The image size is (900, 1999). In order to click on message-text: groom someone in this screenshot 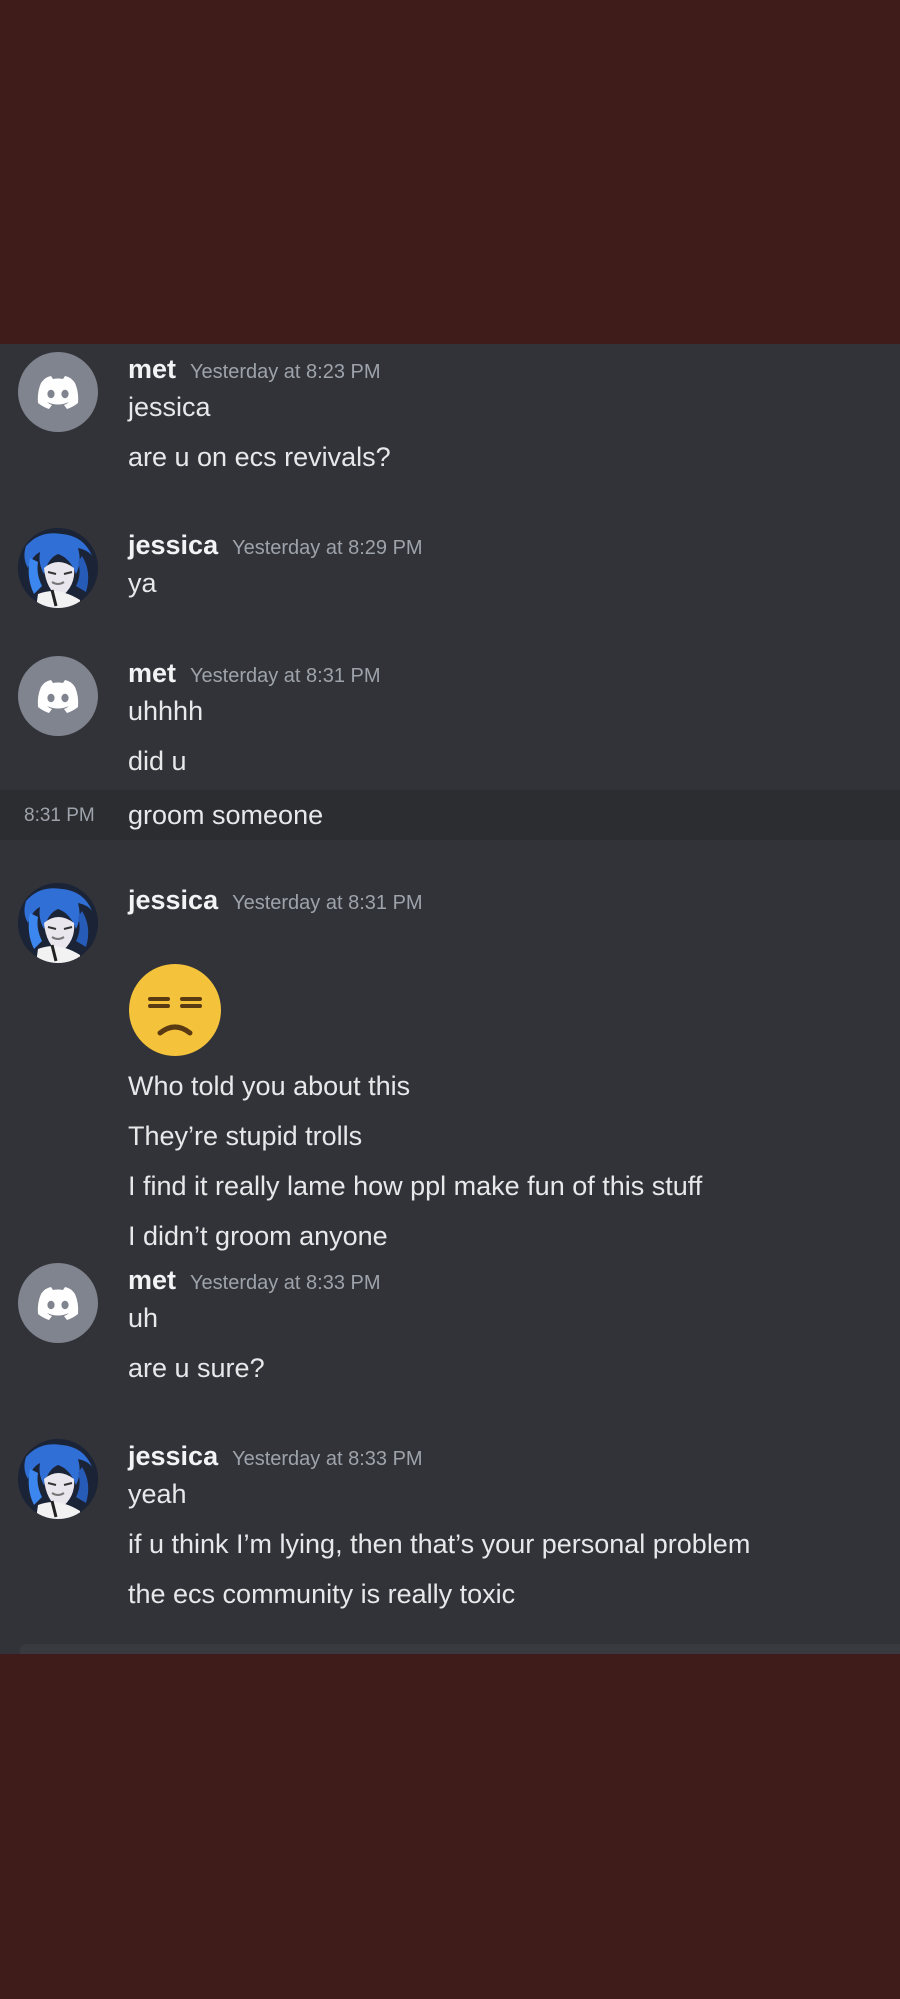, I will do `click(226, 815)`.